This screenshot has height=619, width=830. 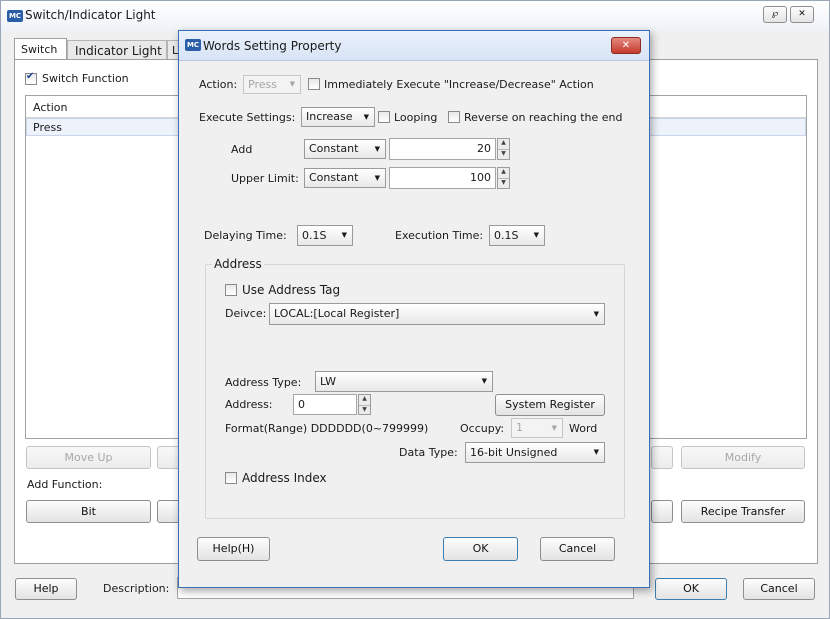 I want to click on address-type-value: LW, so click(x=328, y=381).